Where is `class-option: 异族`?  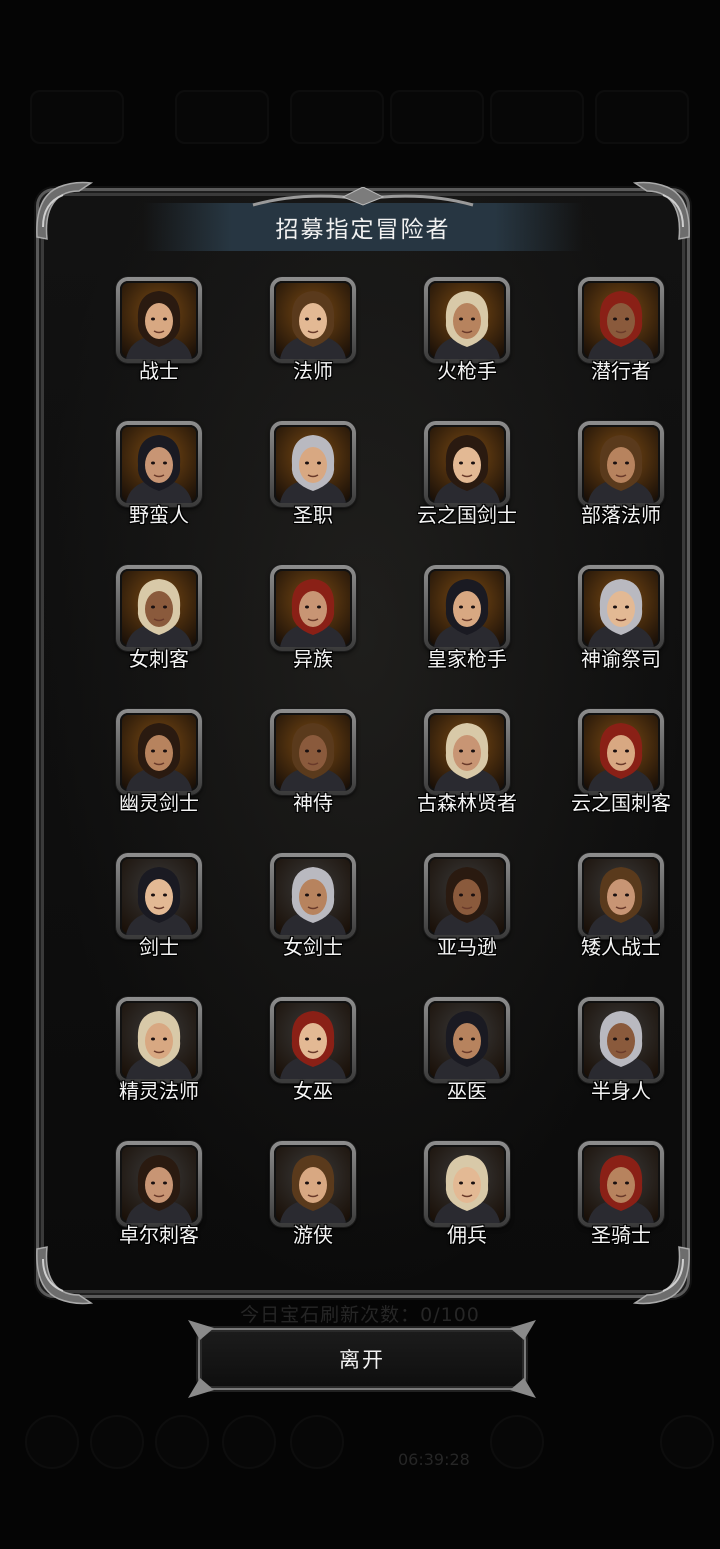
class-option: 异族 is located at coordinates (317, 630).